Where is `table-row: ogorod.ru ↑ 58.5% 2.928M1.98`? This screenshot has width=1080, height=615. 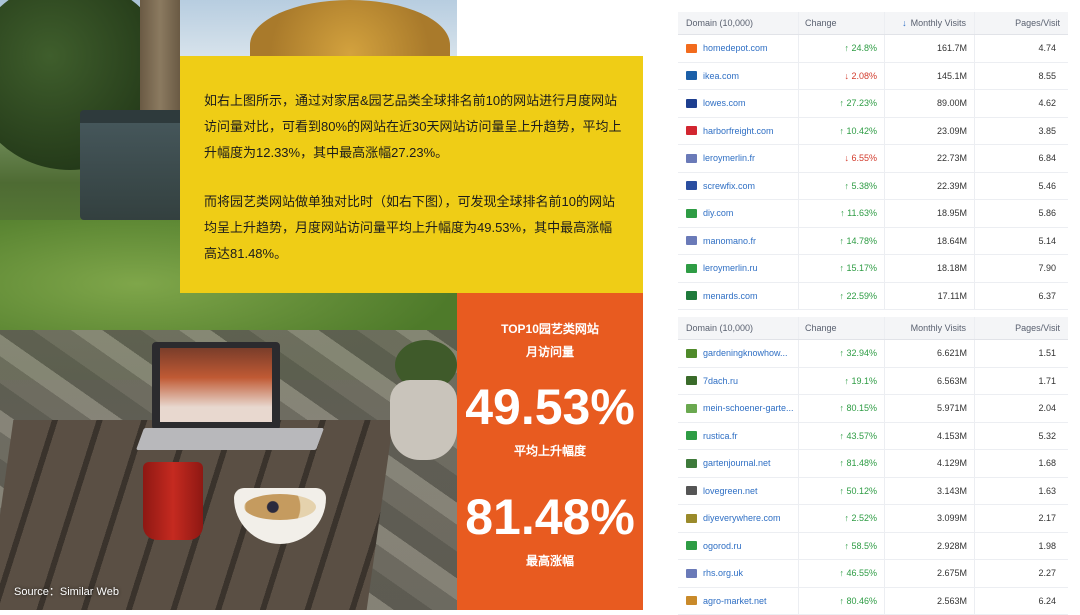 table-row: ogorod.ru ↑ 58.5% 2.928M1.98 is located at coordinates (873, 547).